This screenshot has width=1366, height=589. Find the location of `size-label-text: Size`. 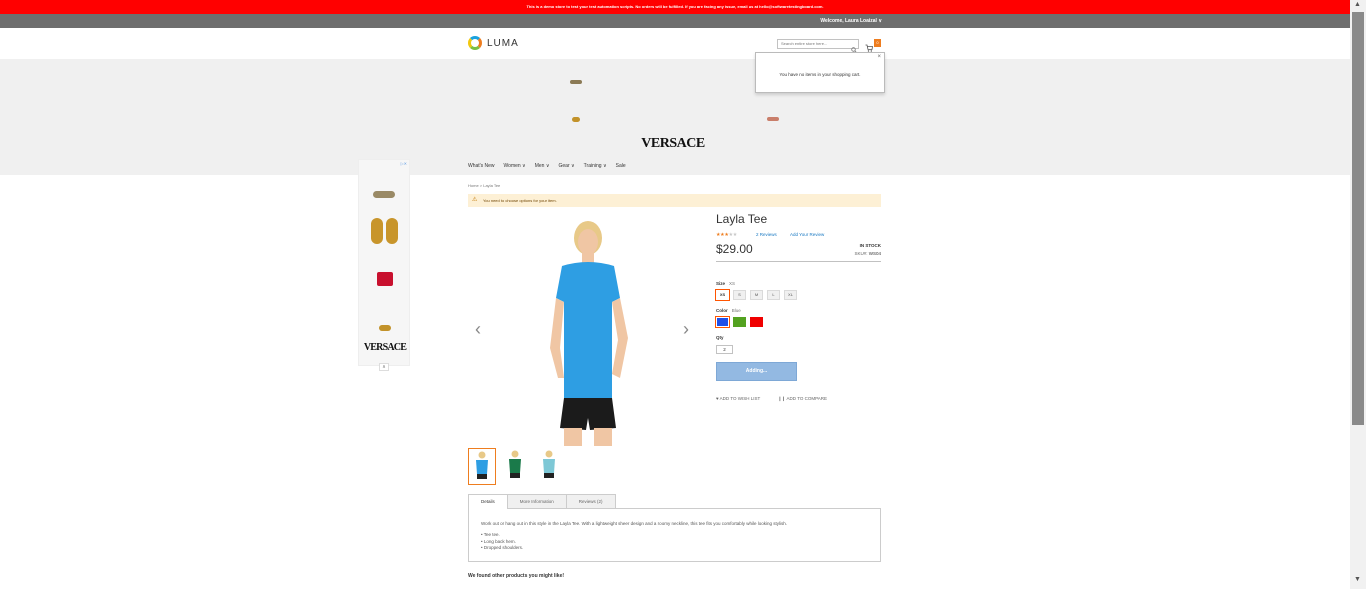

size-label-text: Size is located at coordinates (721, 283).